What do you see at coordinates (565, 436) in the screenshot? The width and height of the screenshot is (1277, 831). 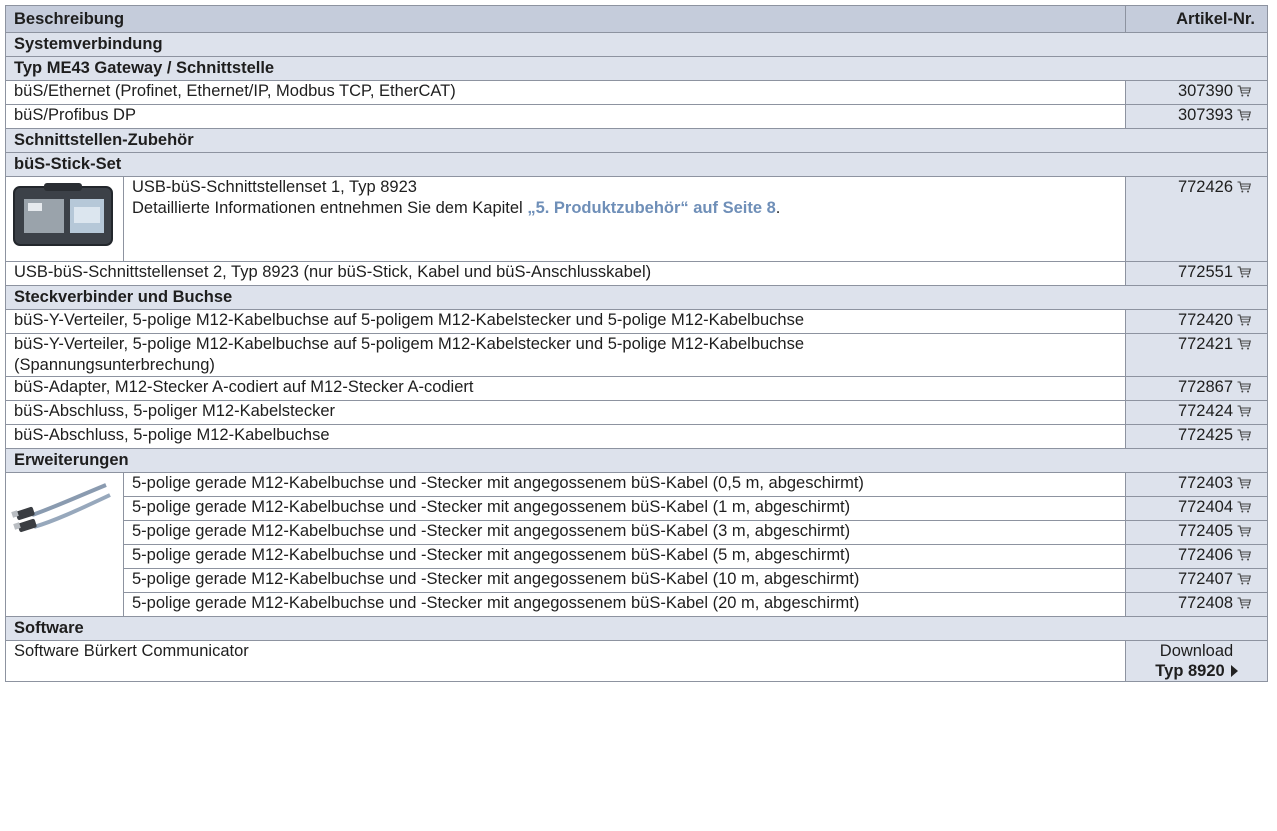 I see `row-description: büS-Abschluss, 5-polige M12-Kabelbuchse` at bounding box center [565, 436].